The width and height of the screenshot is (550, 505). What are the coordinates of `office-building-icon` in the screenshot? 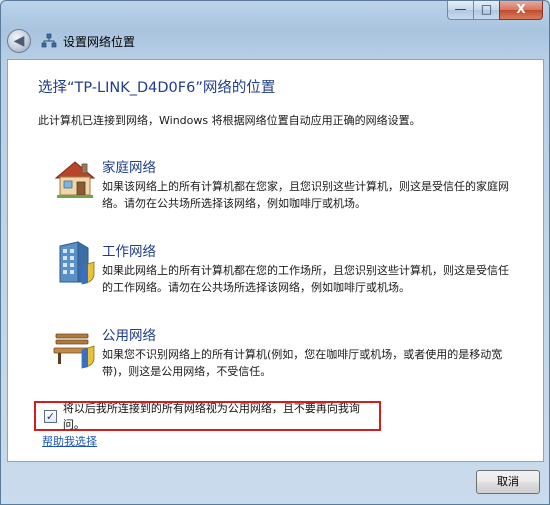 It's located at (77, 263).